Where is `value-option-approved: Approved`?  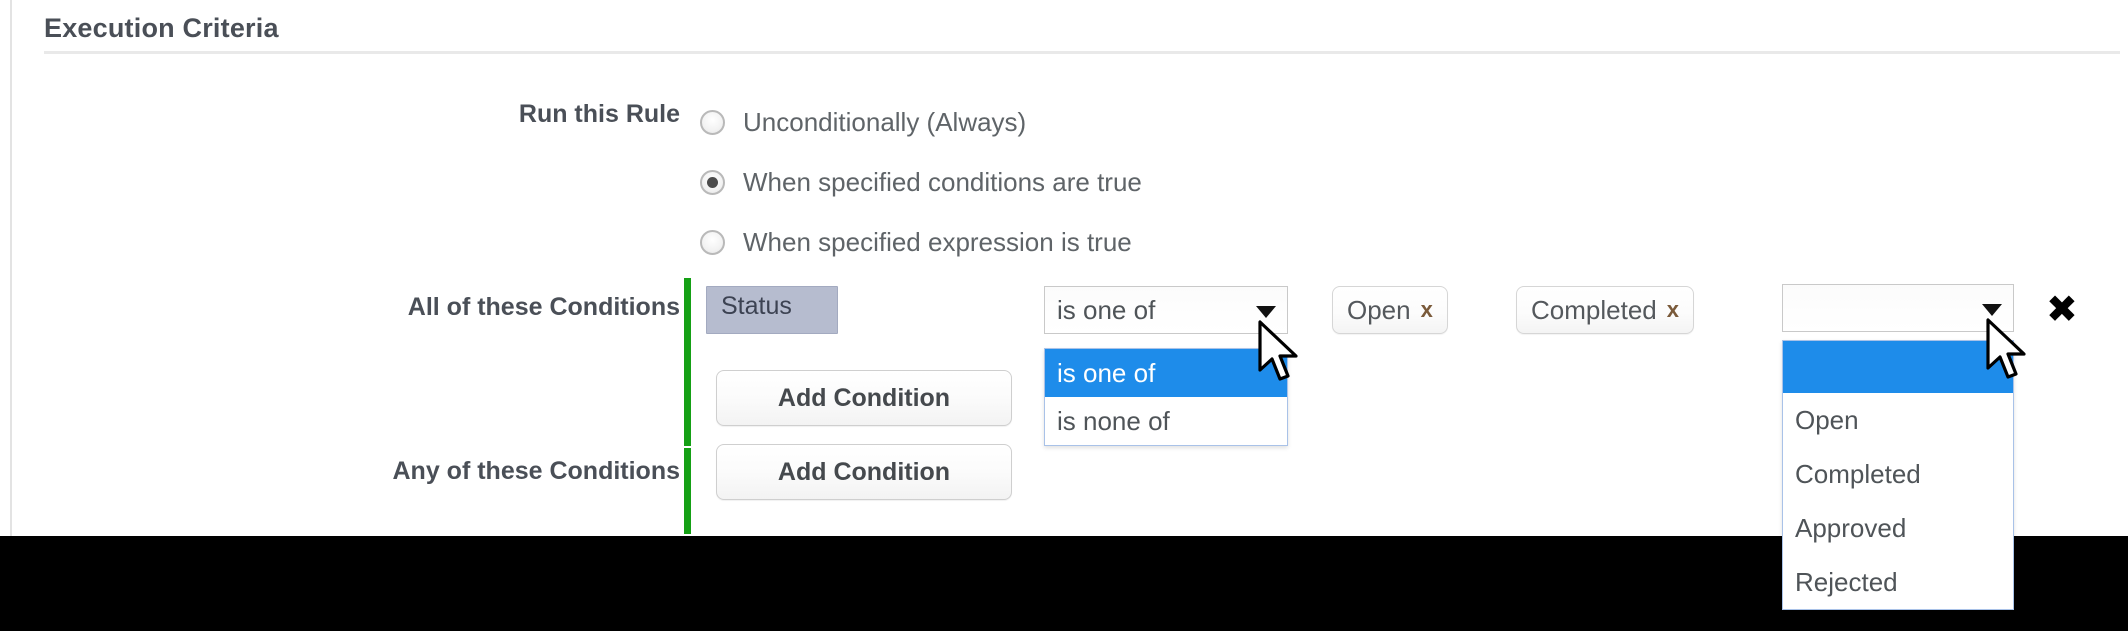 value-option-approved: Approved is located at coordinates (1898, 528).